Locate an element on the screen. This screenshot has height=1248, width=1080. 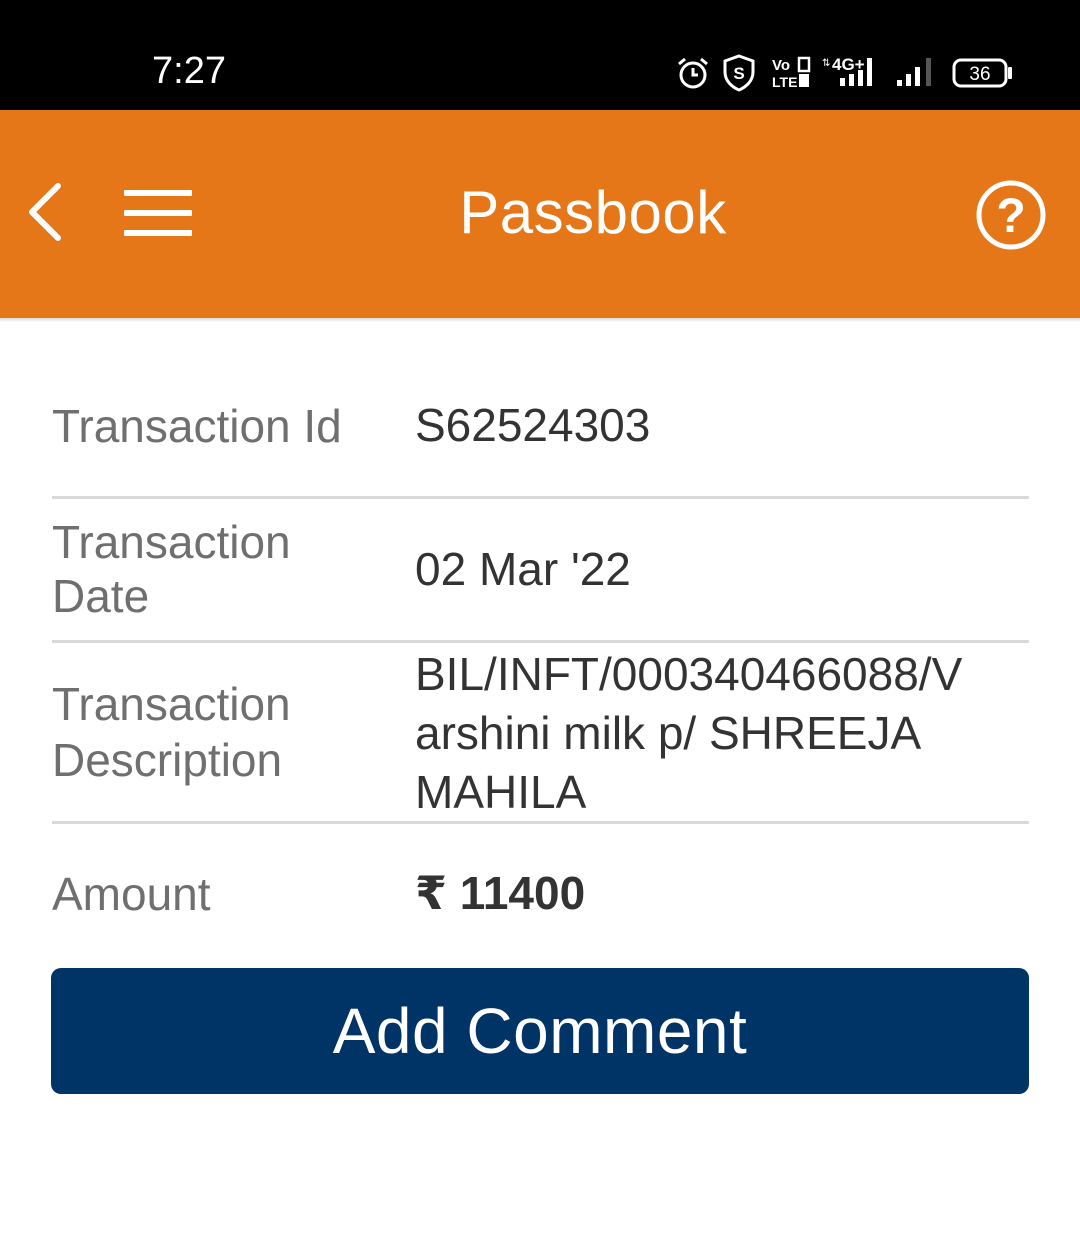
amount-label: Amount is located at coordinates (131, 894).